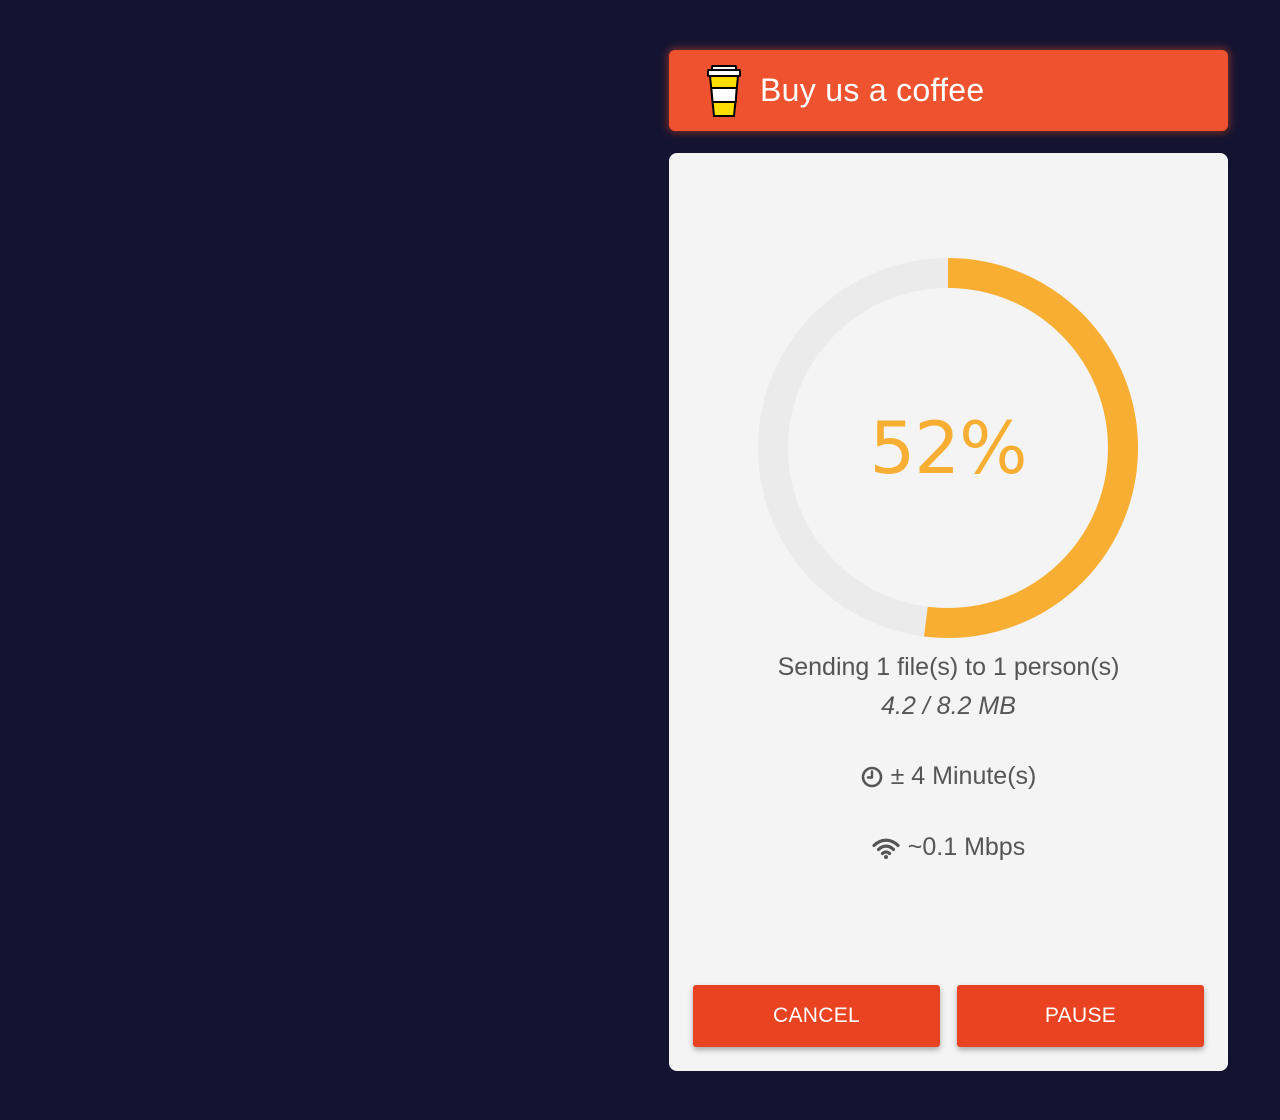 This screenshot has width=1280, height=1120. I want to click on buy-coffee-label: Buy us a coffee, so click(872, 90).